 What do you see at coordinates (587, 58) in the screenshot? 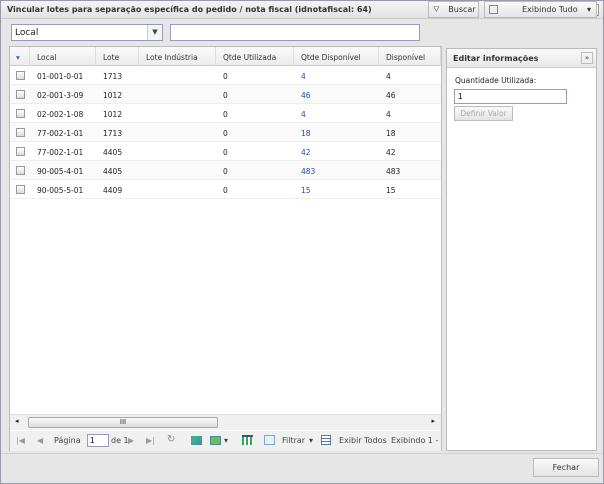
I see `collapse-panel-icon: »` at bounding box center [587, 58].